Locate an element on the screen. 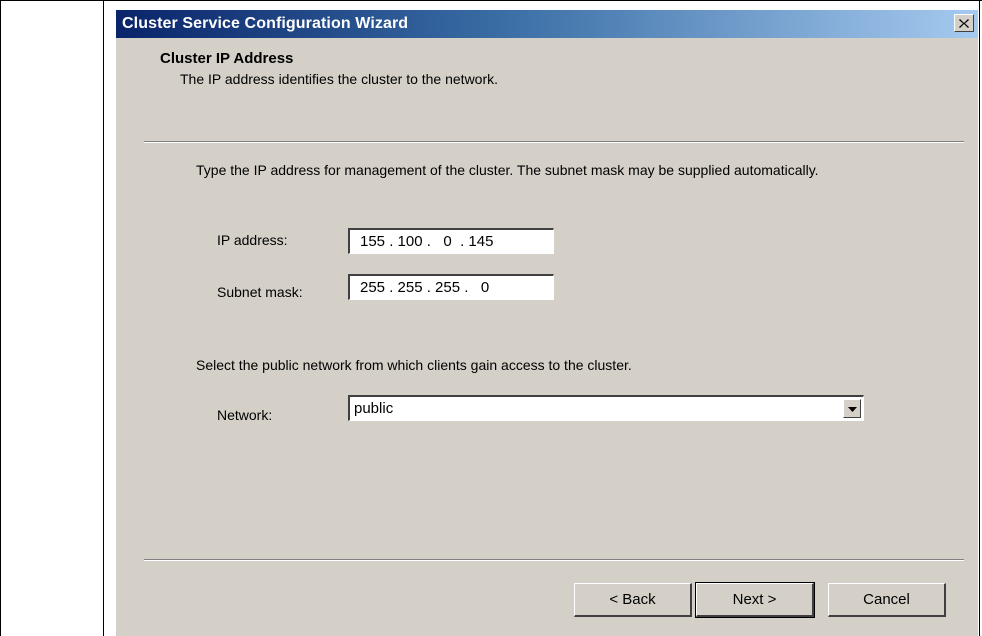 This screenshot has width=982, height=636. network-label: Network: is located at coordinates (245, 415).